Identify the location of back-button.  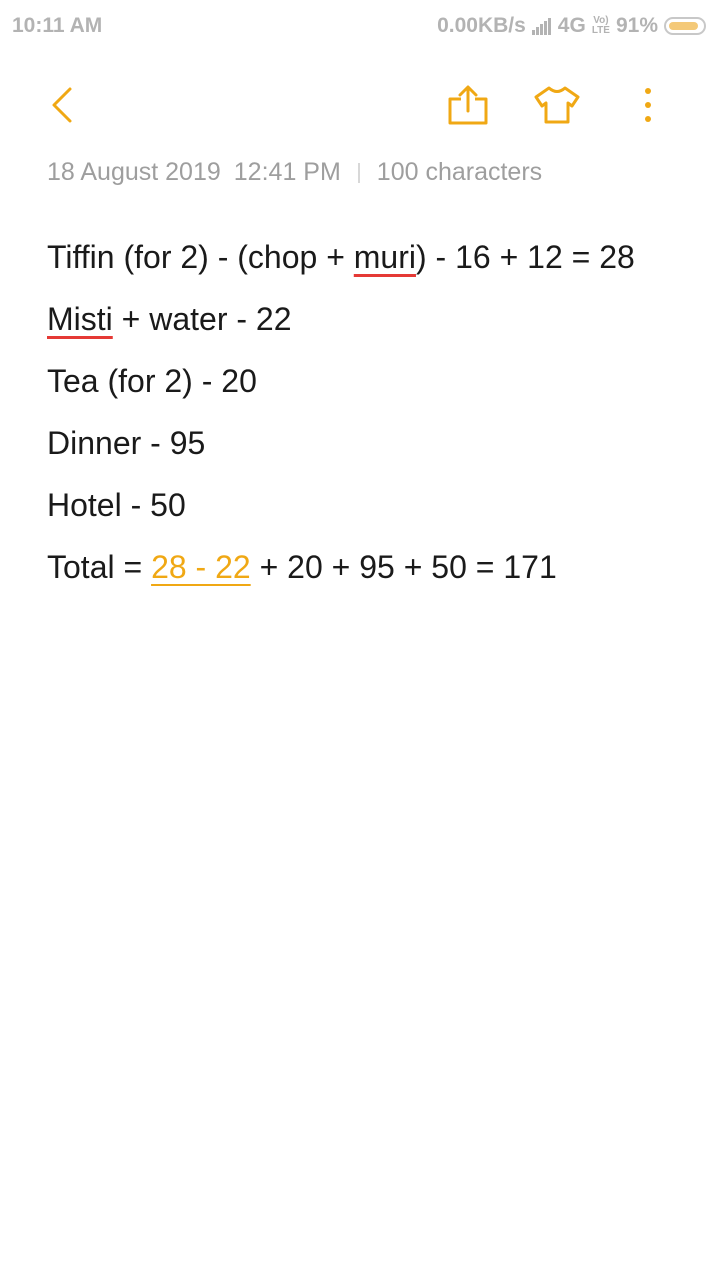
(63, 105).